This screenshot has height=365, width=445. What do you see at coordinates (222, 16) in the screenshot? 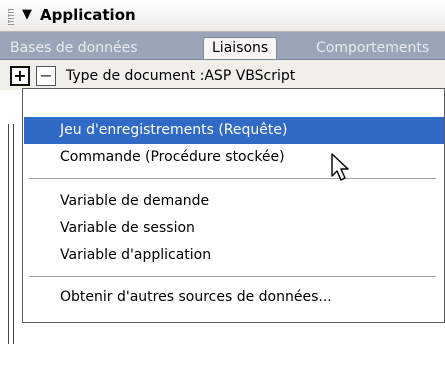
I see `panel-title-bar: ▼ Application` at bounding box center [222, 16].